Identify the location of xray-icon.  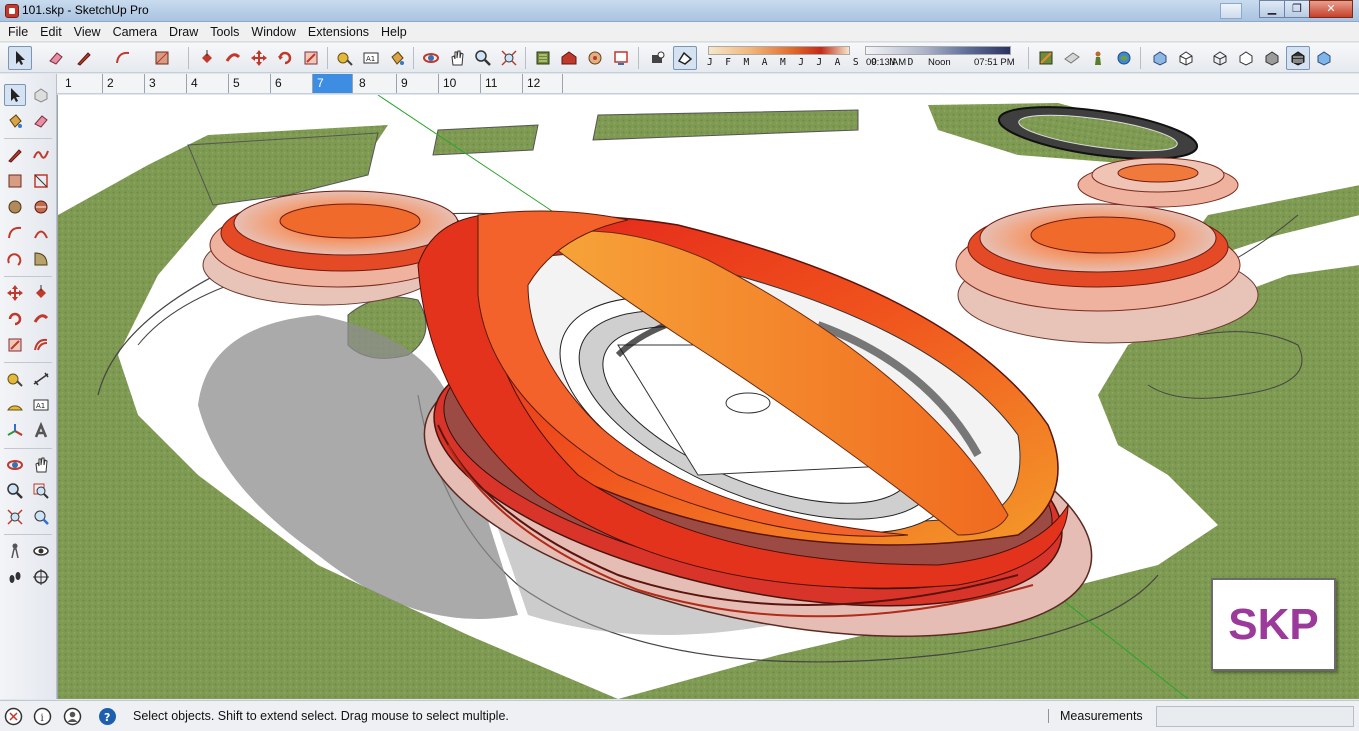
(1160, 58).